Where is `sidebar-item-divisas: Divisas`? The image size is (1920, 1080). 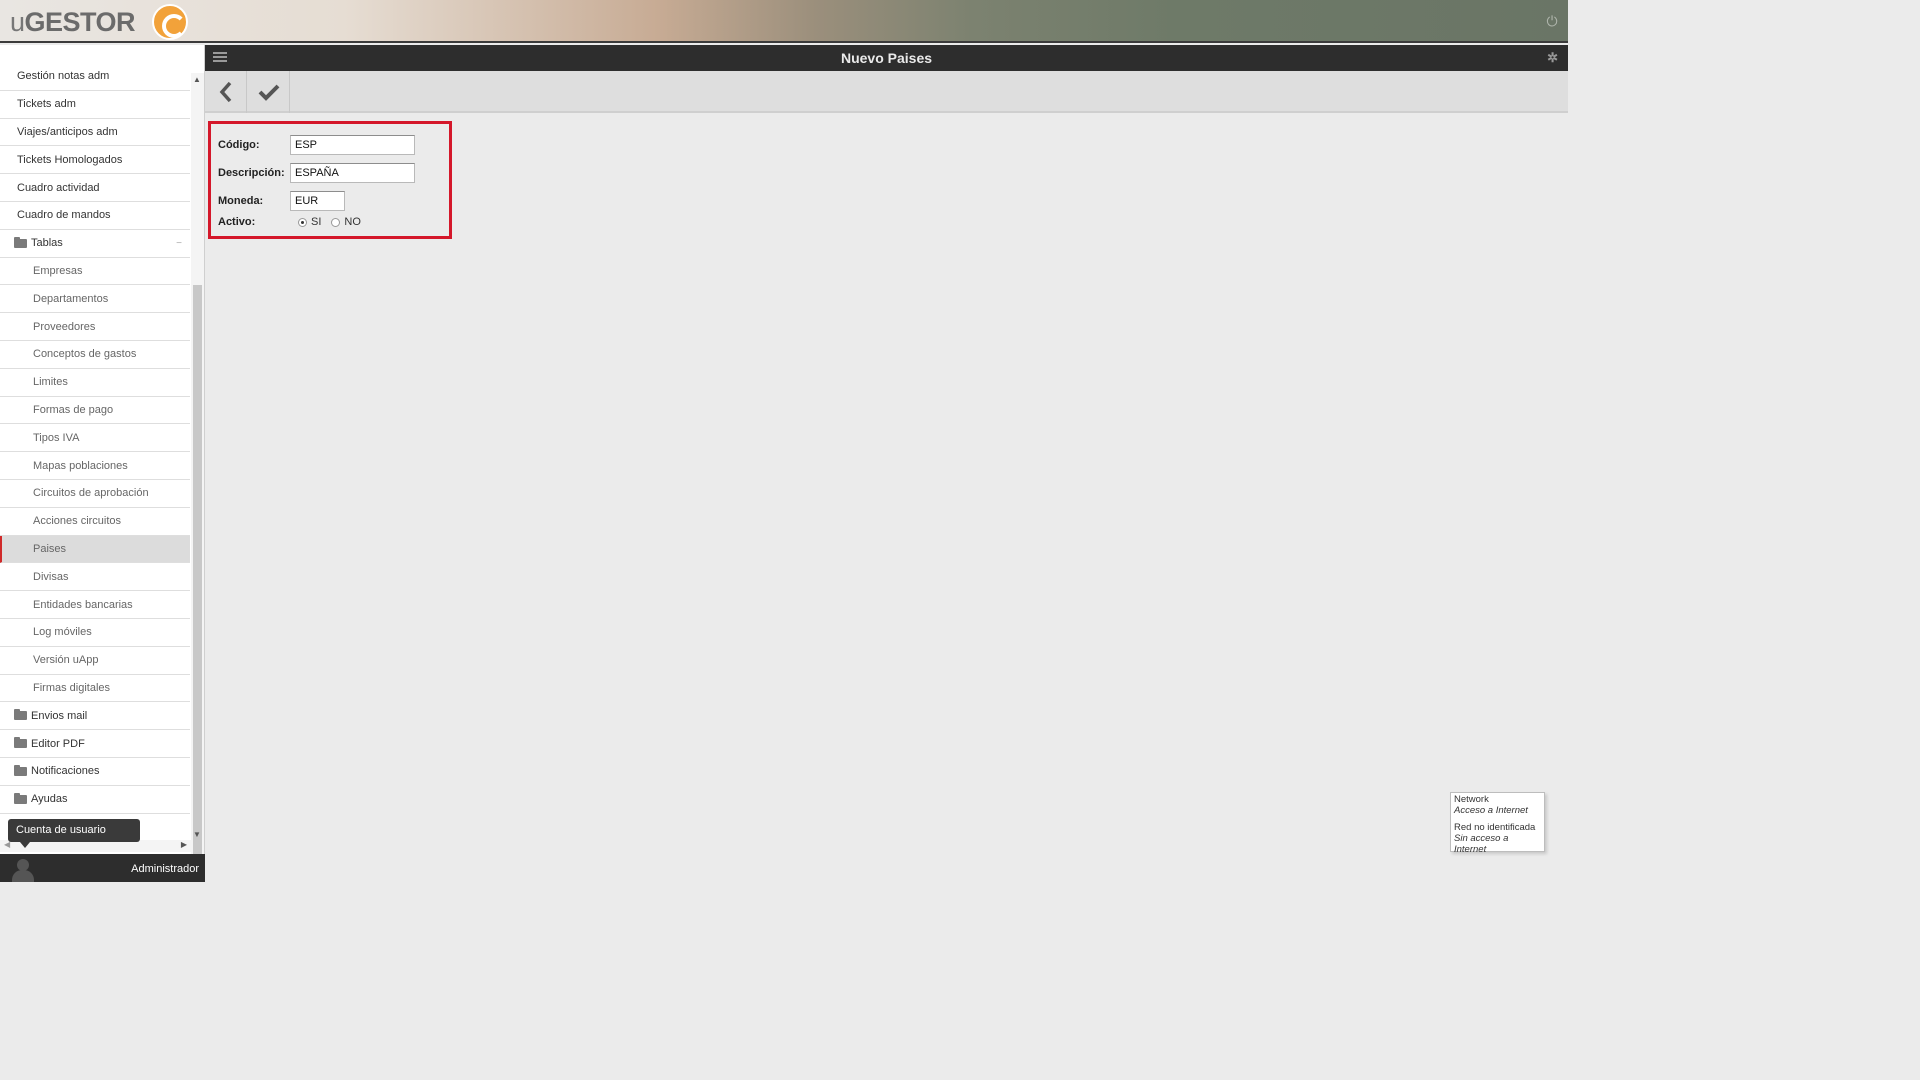 sidebar-item-divisas: Divisas is located at coordinates (95, 577).